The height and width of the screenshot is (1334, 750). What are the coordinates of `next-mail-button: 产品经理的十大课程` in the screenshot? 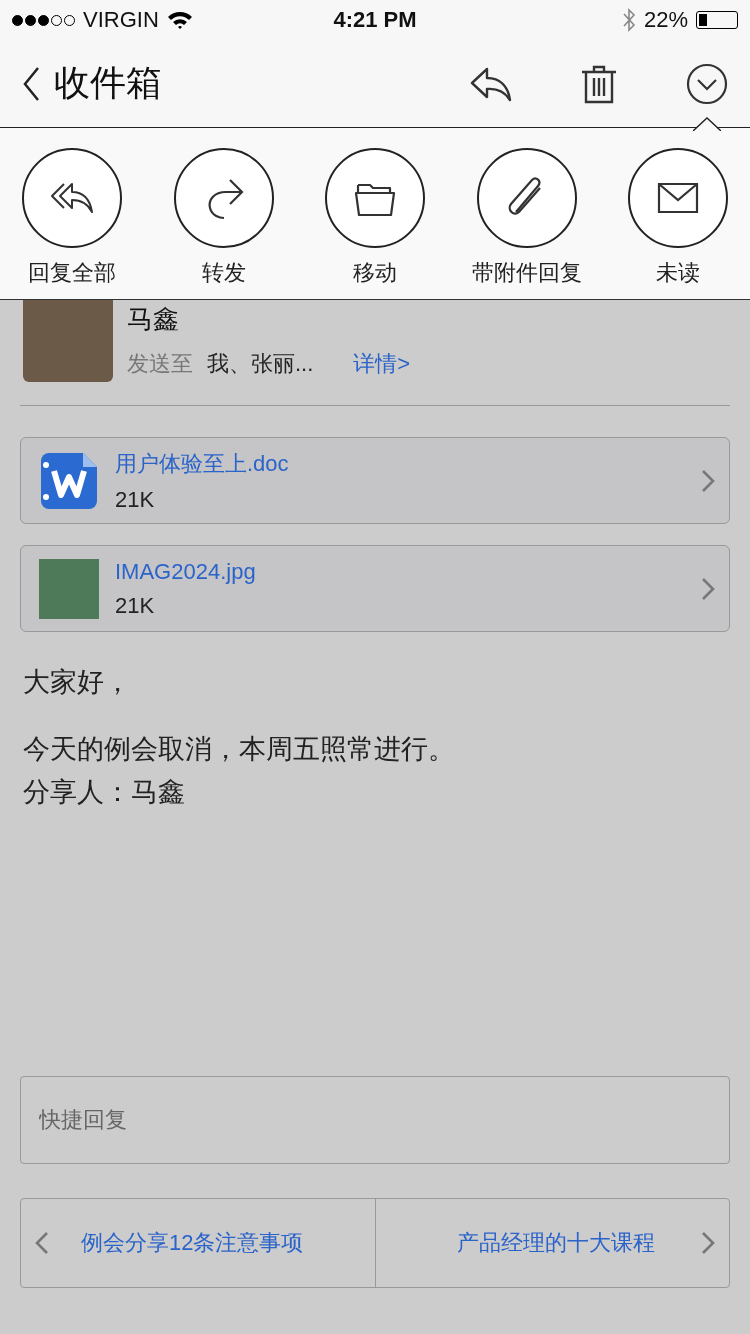 It's located at (551, 1243).